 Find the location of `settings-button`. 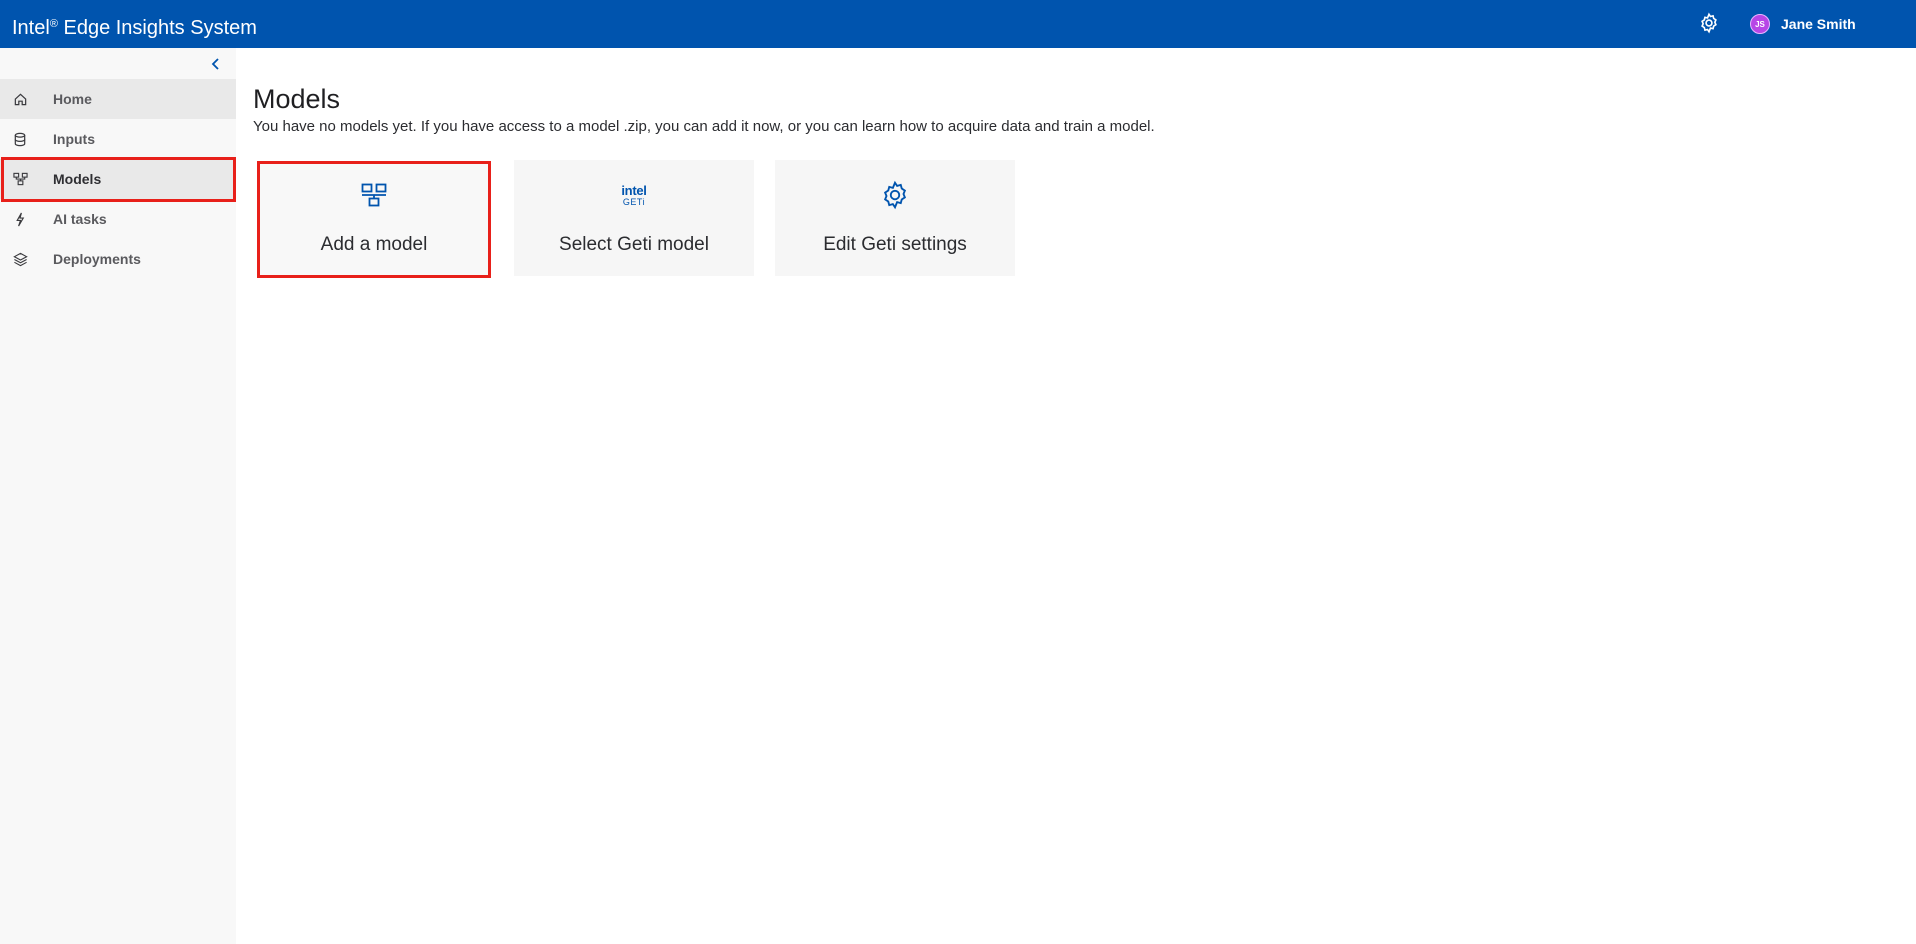

settings-button is located at coordinates (1709, 23).